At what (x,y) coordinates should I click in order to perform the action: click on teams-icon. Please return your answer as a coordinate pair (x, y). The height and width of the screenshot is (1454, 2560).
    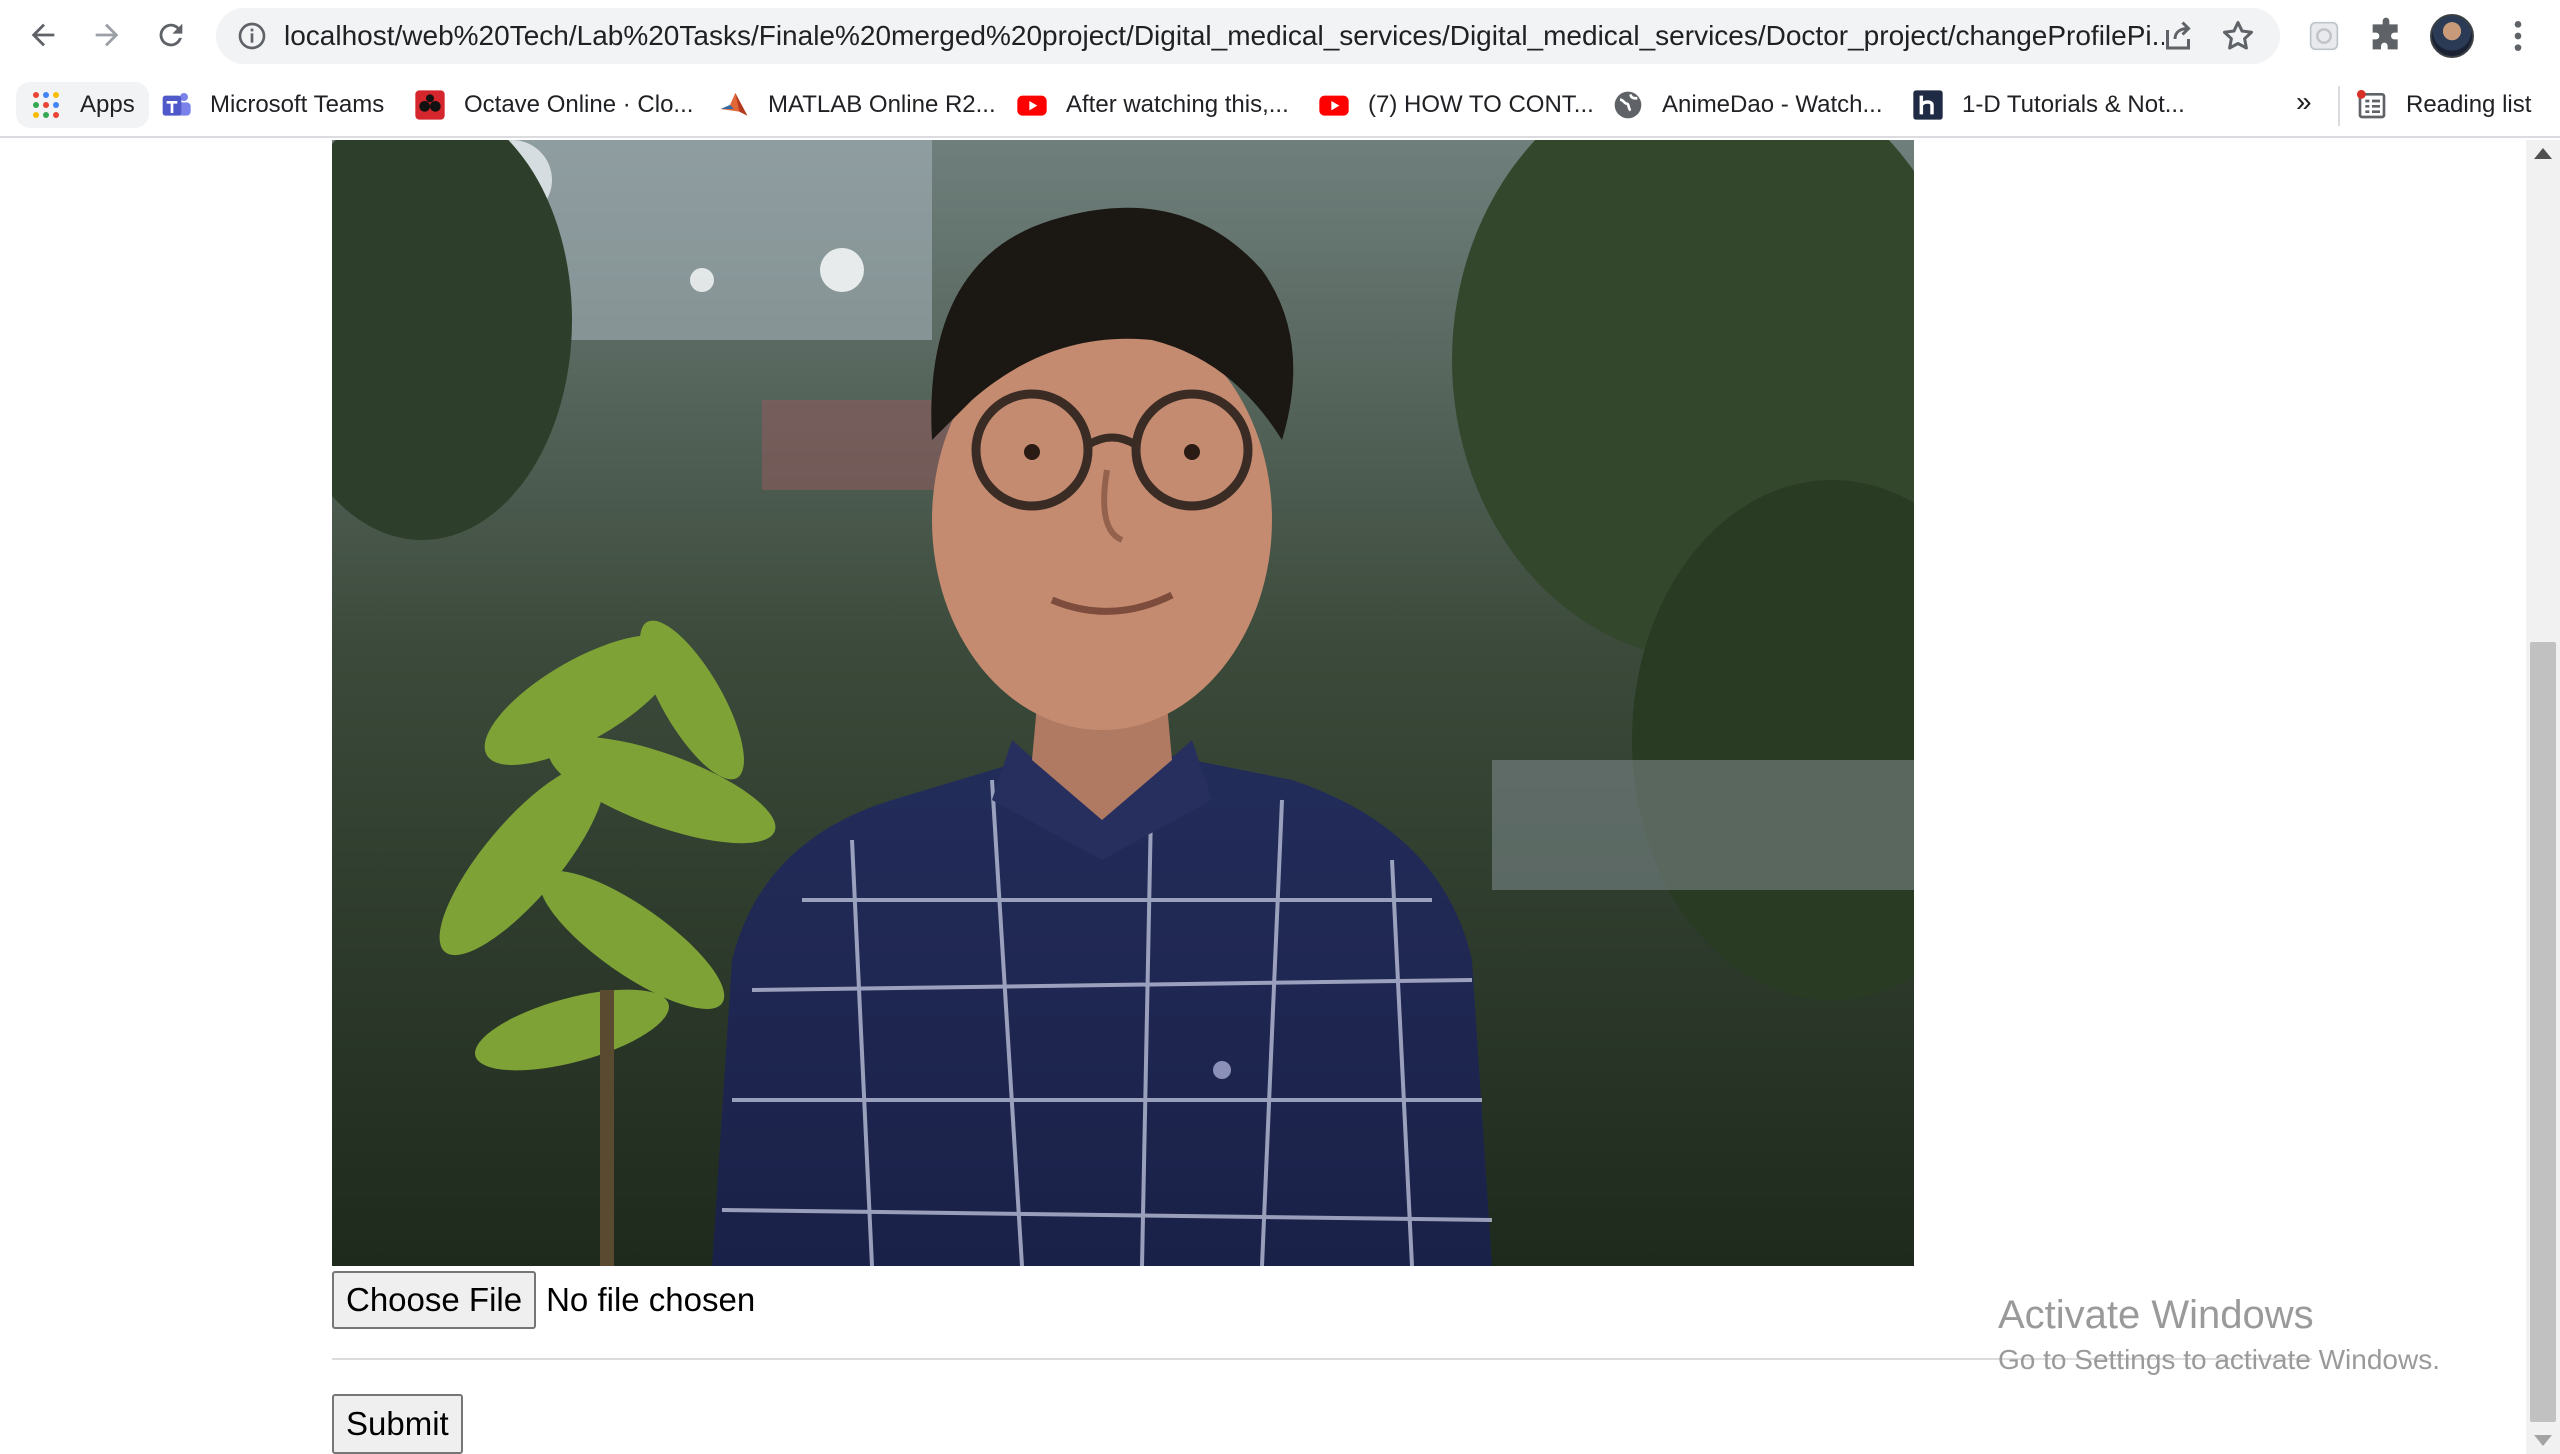
    Looking at the image, I should click on (176, 105).